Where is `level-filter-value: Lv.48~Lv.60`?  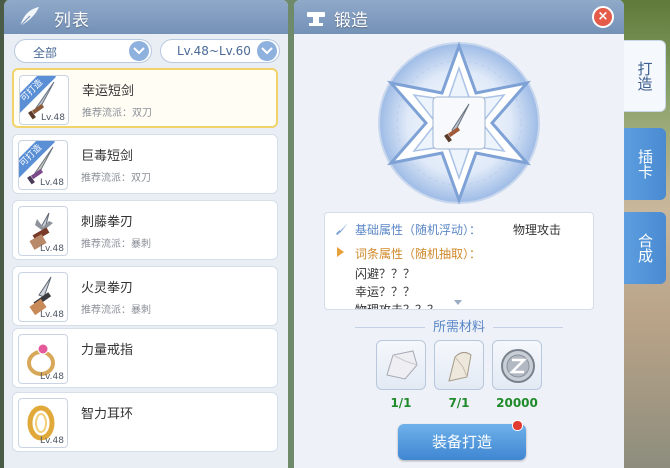
level-filter-value: Lv.48~Lv.60 is located at coordinates (214, 51).